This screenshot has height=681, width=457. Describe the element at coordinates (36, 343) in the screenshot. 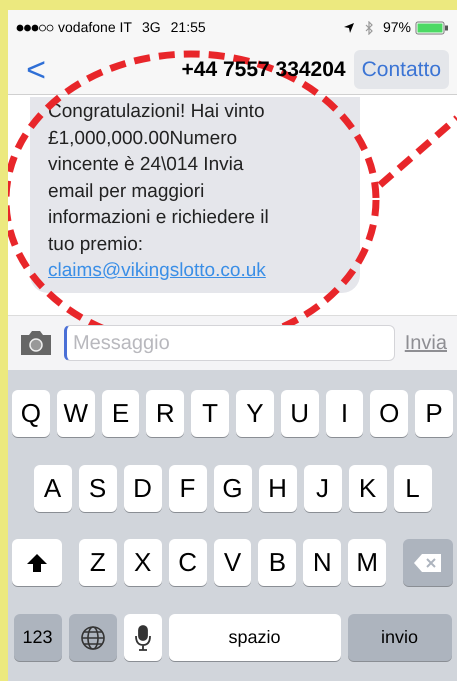

I see `camera-icon` at that location.